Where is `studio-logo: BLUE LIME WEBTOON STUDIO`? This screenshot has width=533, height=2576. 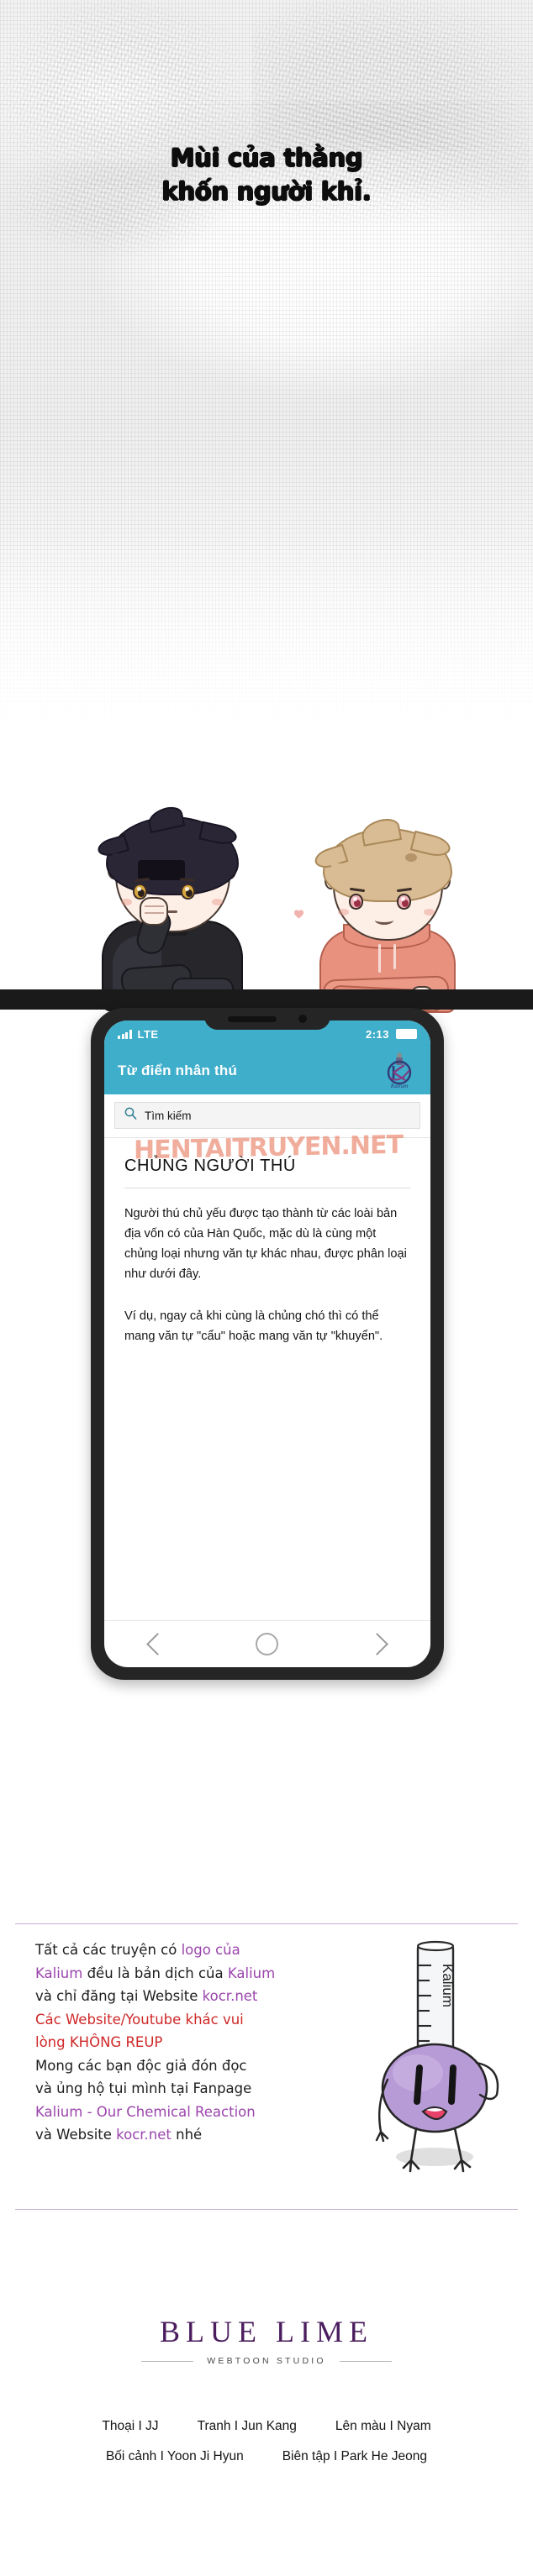 studio-logo: BLUE LIME WEBTOON STUDIO is located at coordinates (266, 2340).